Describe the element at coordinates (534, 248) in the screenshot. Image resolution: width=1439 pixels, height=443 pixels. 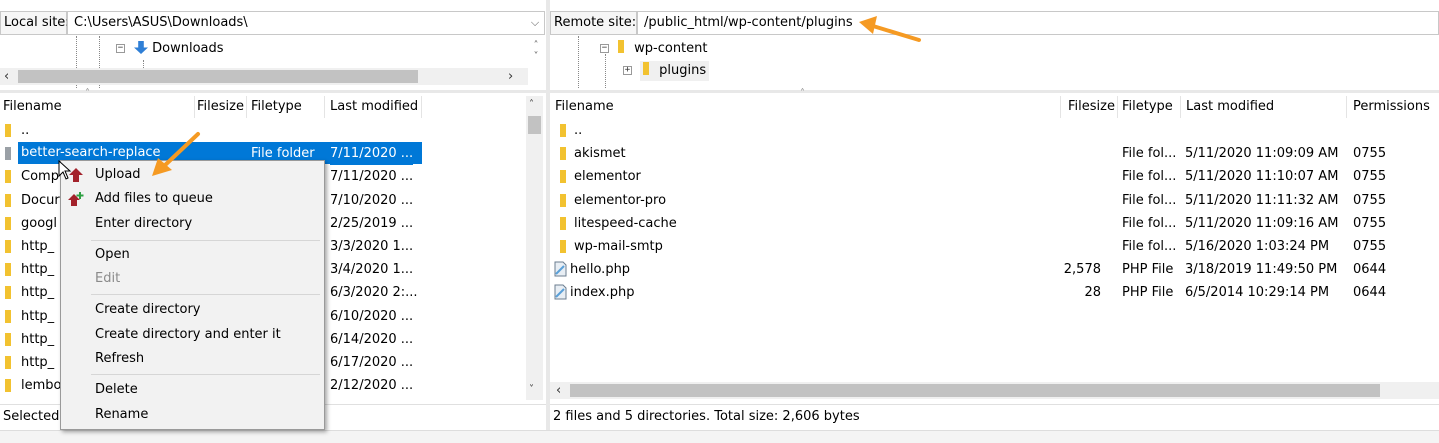
I see `local-list-vscrollbar: ˄ ˅` at that location.